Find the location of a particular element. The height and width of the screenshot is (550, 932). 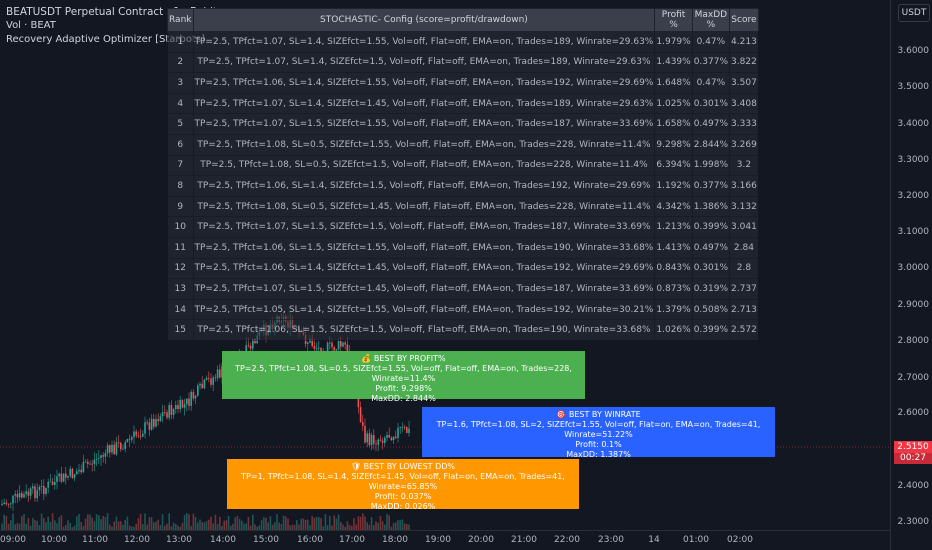

table-cell: 8 is located at coordinates (180, 186).